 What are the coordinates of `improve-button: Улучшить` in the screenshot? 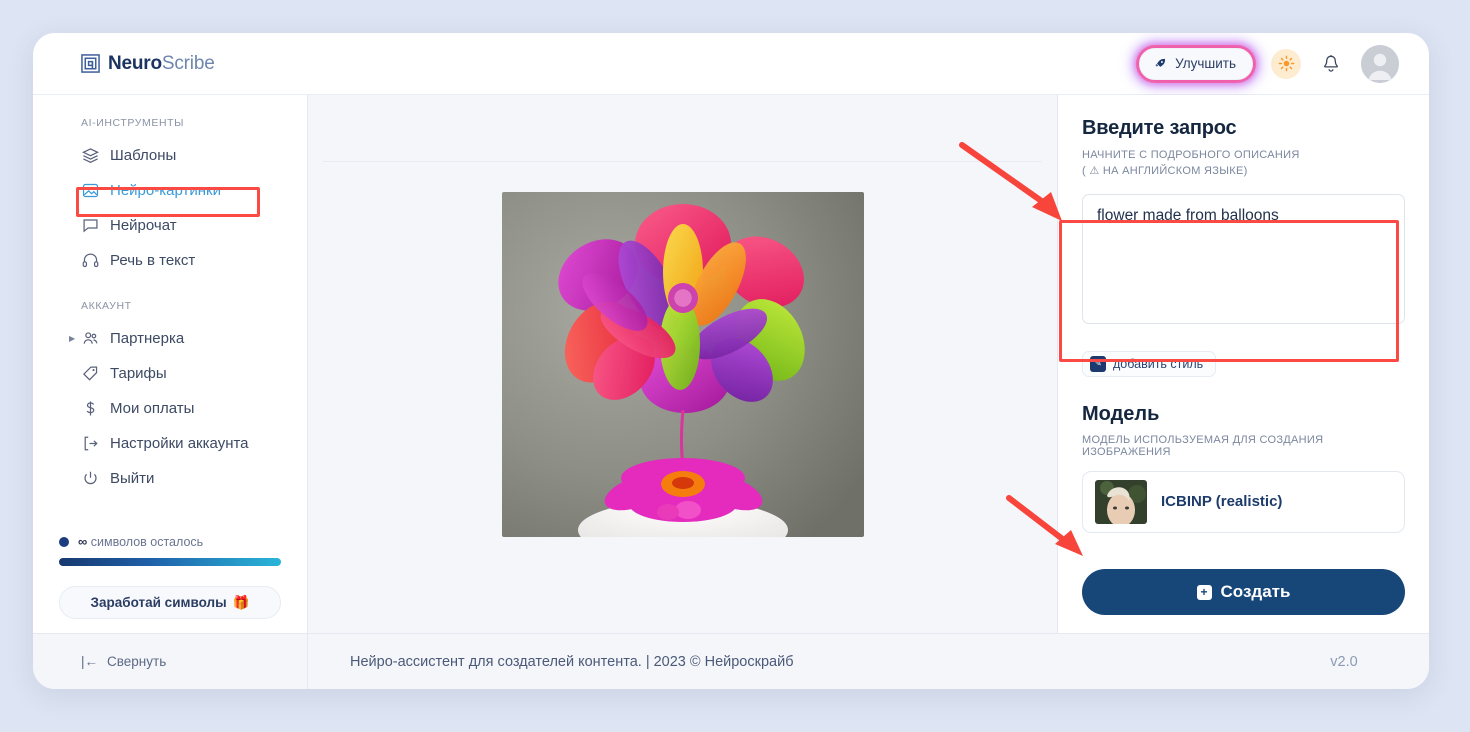 It's located at (1196, 63).